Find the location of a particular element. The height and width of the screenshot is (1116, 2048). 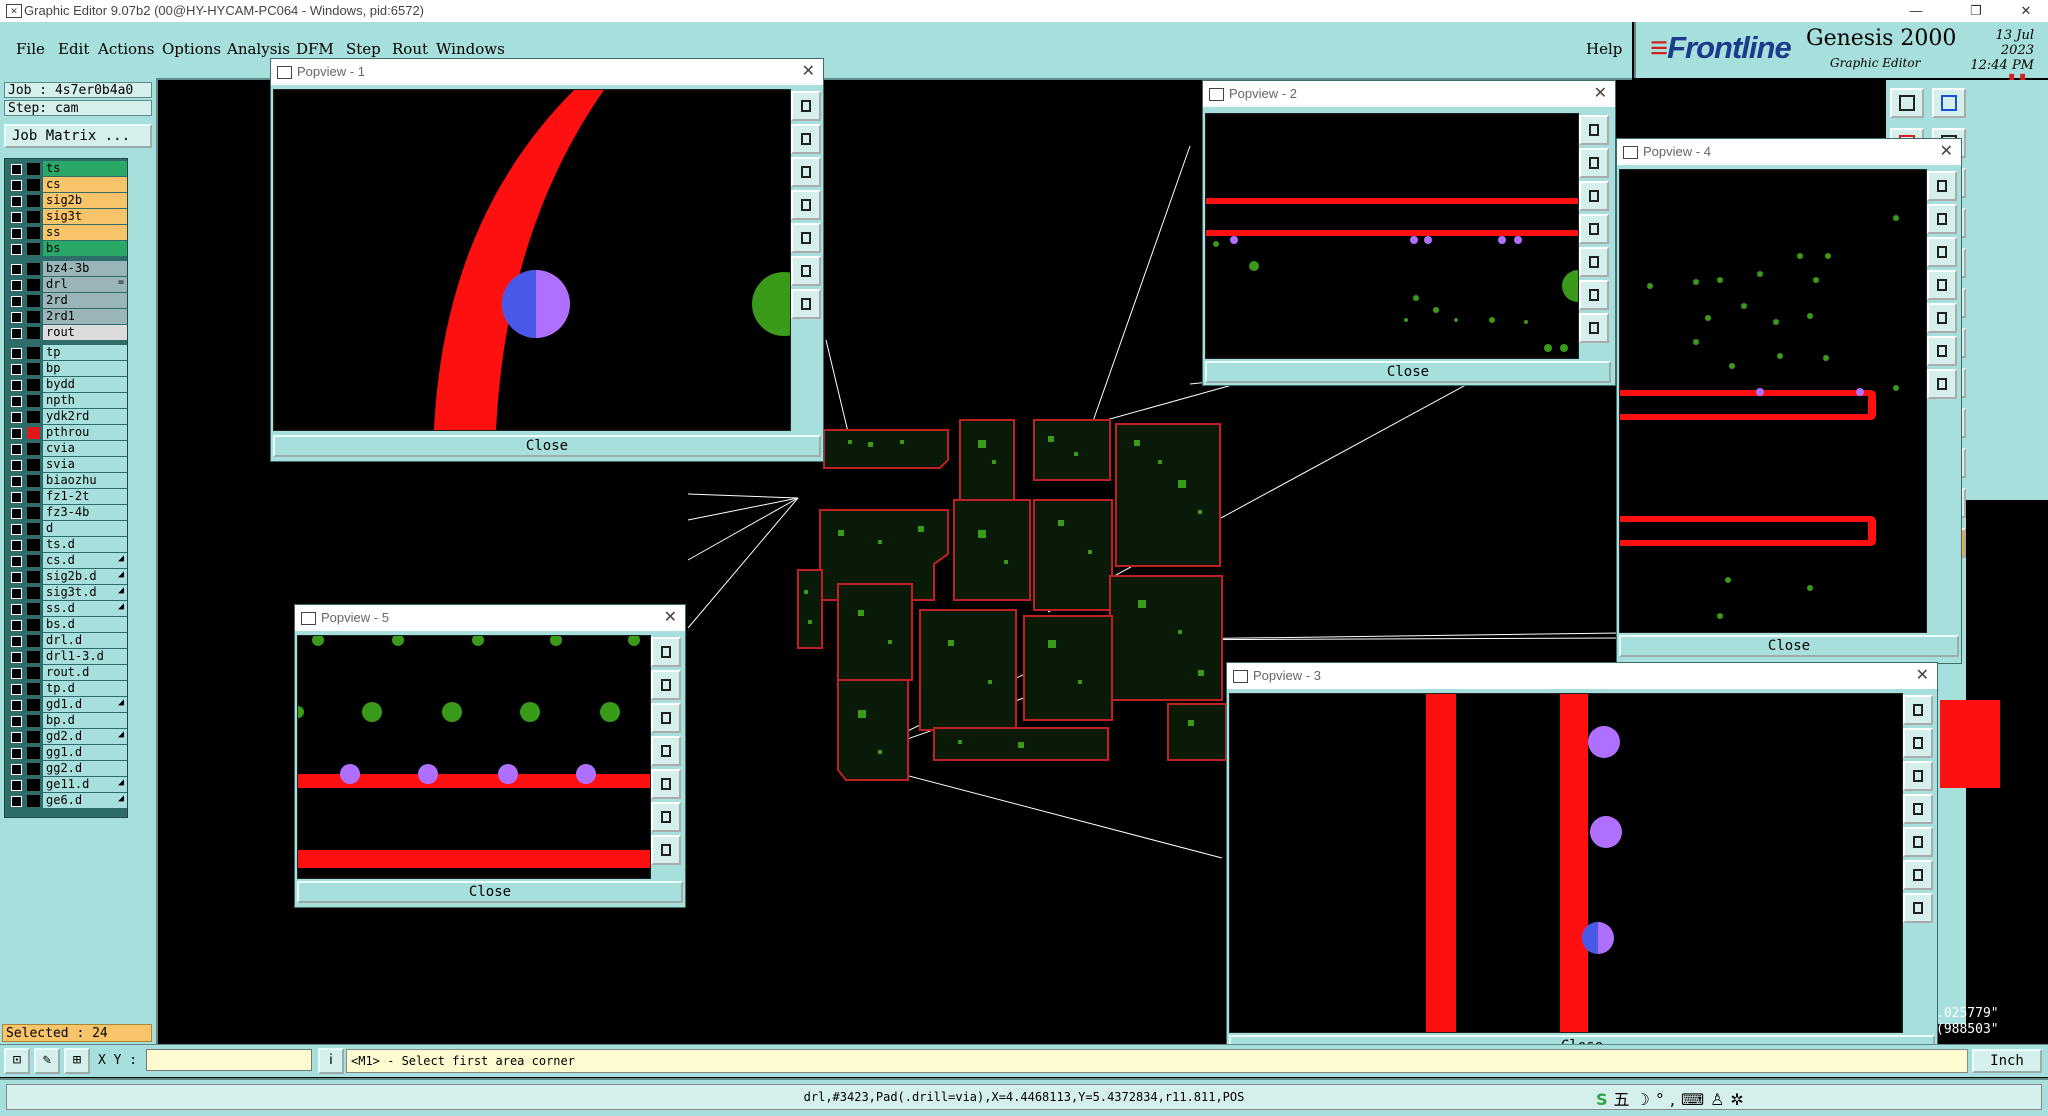

layer-name: cvia is located at coordinates (85, 448).